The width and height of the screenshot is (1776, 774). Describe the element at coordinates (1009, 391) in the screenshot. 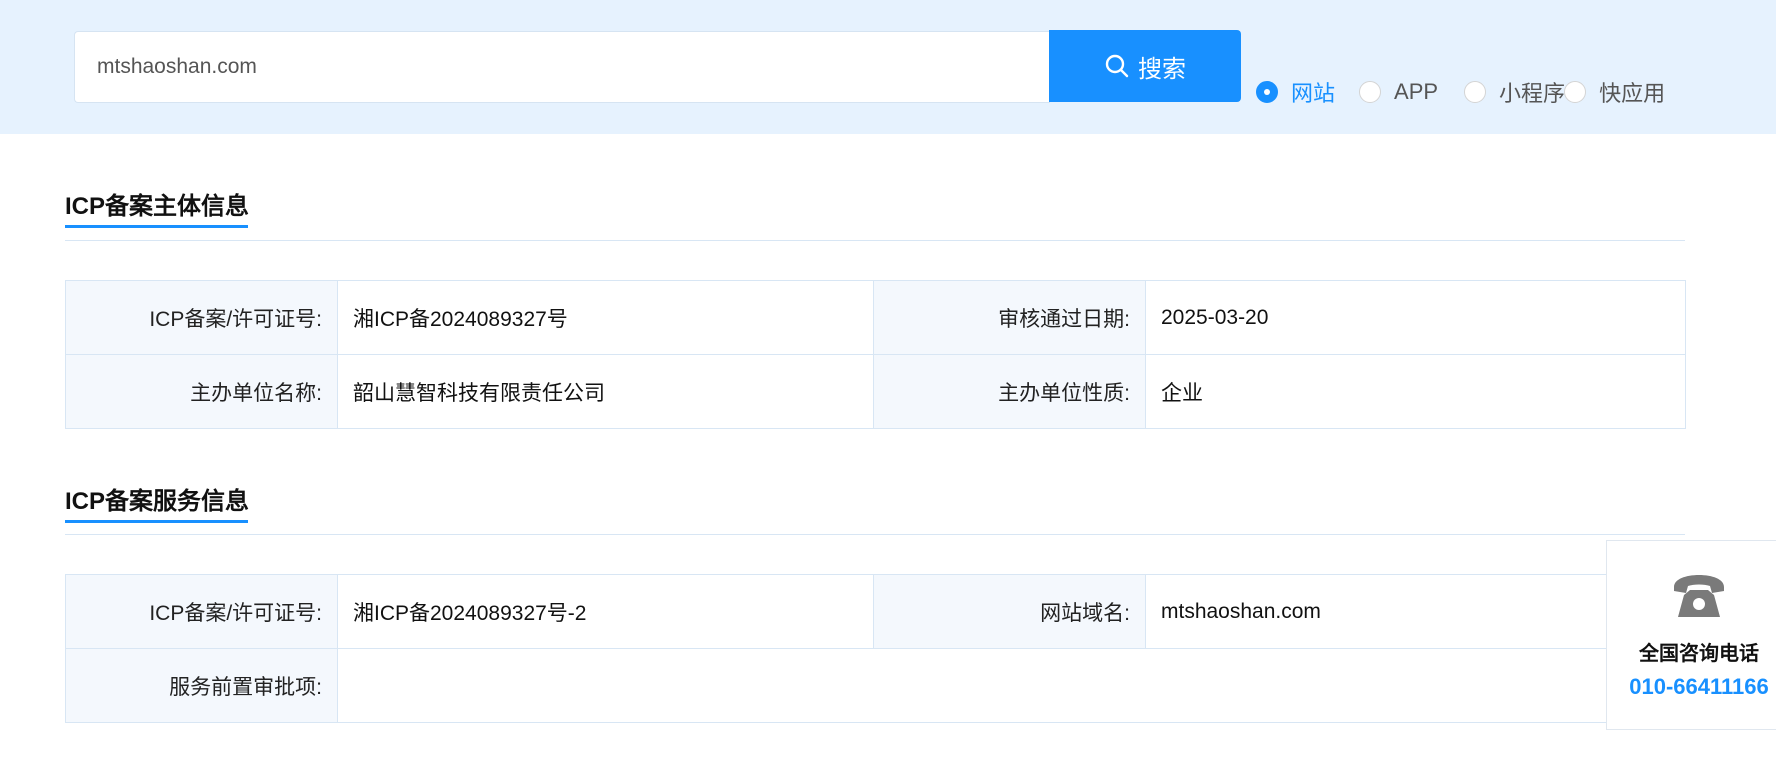

I see `org-nature-label: 主办单位性质:` at that location.